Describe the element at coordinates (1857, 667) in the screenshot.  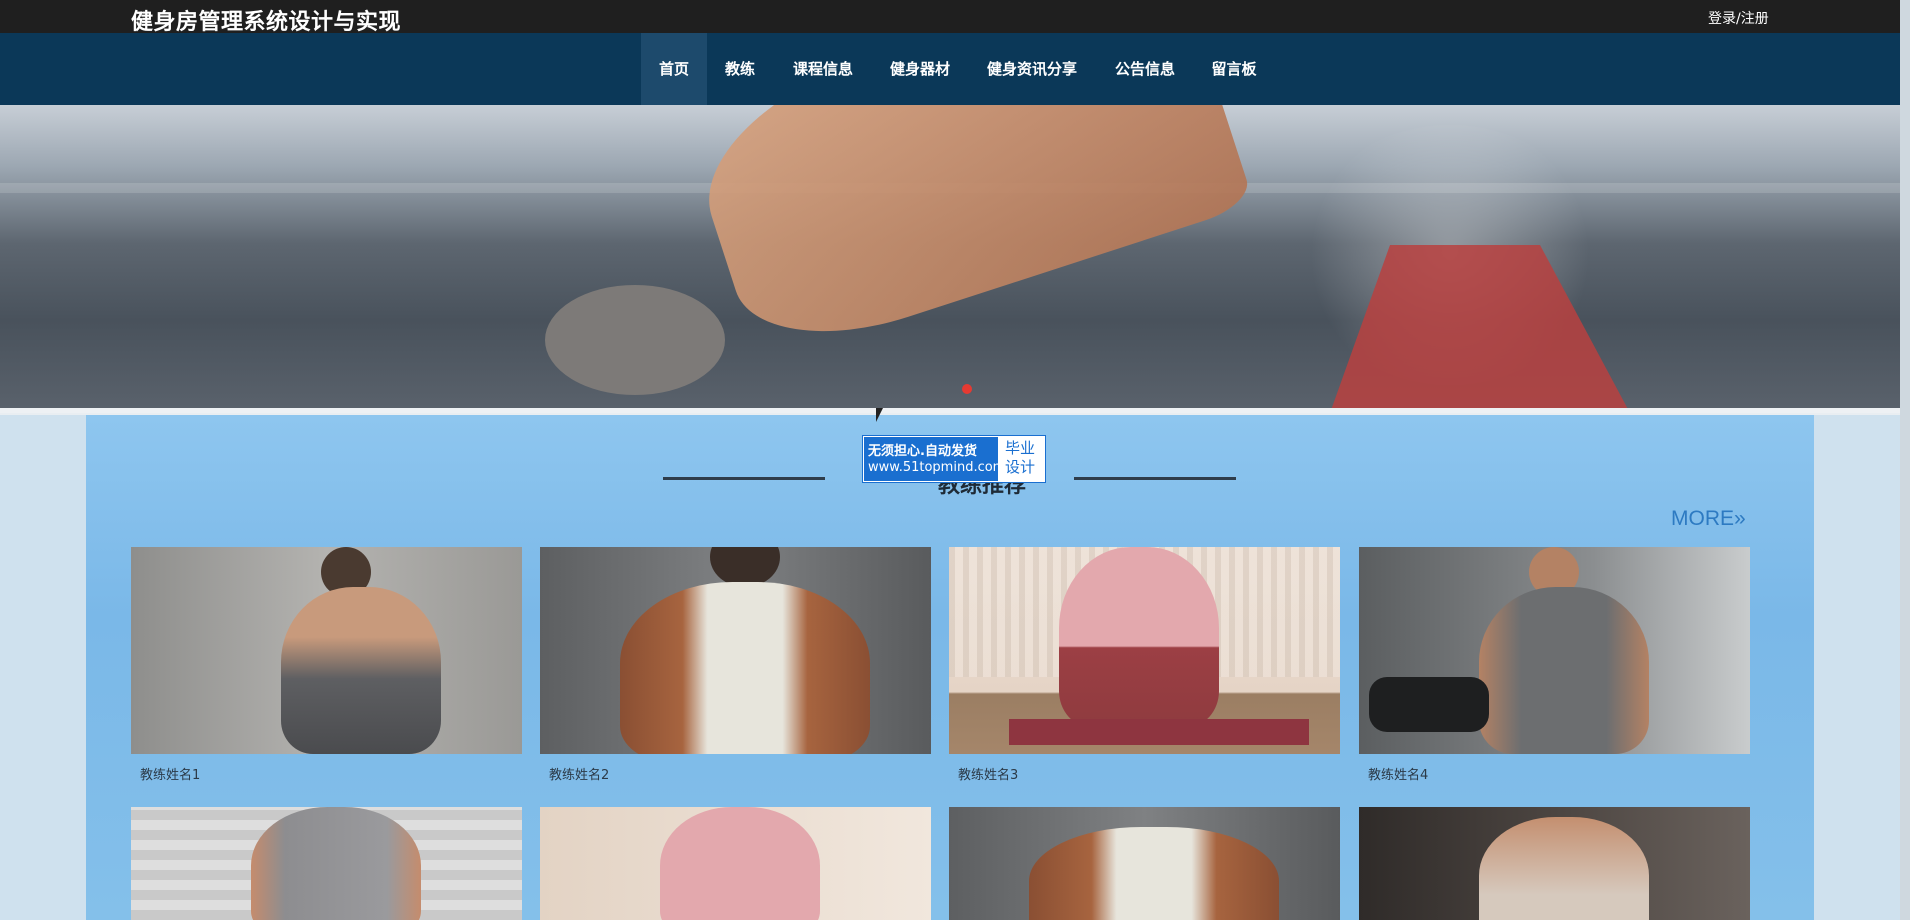
I see `content-side-right` at that location.